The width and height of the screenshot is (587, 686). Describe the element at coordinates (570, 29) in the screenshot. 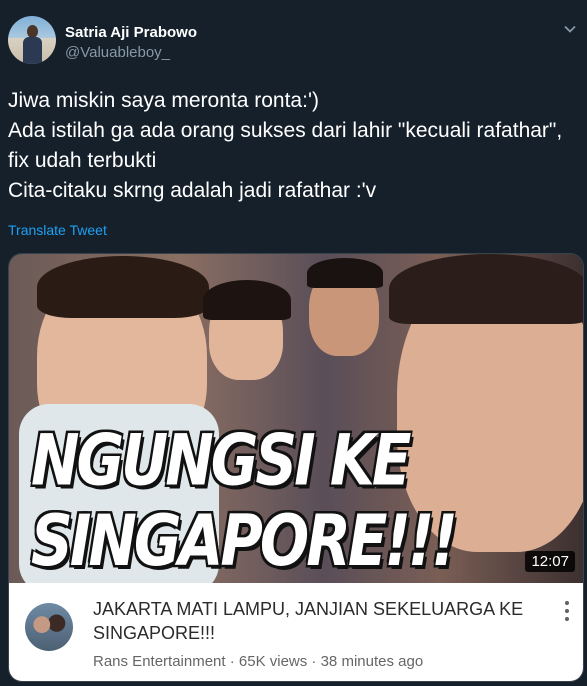

I see `chevron-down-icon` at that location.